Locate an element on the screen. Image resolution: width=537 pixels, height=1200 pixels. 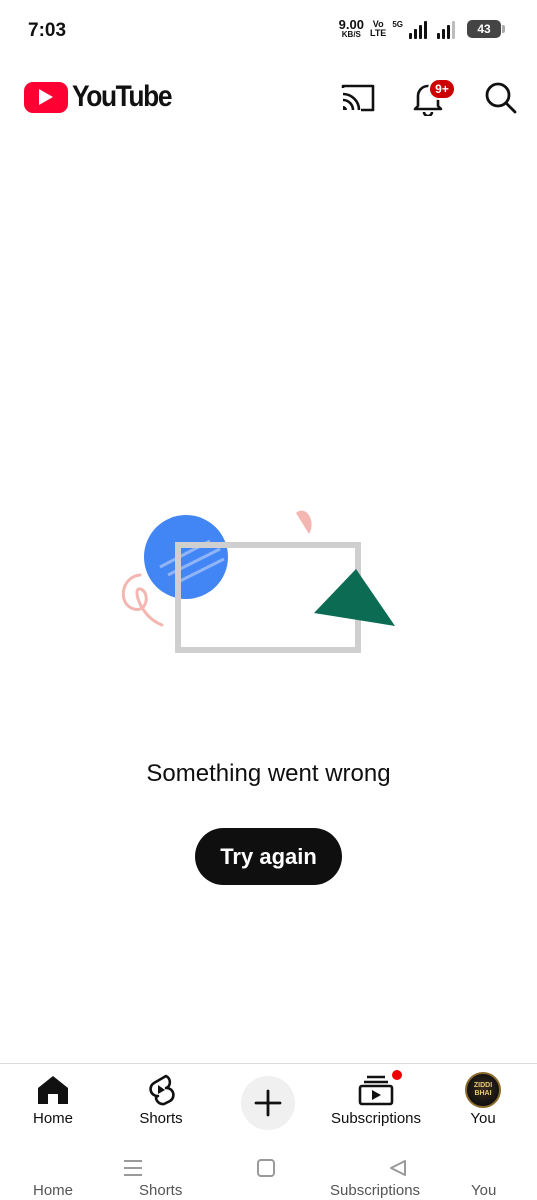
create-button is located at coordinates (268, 1103).